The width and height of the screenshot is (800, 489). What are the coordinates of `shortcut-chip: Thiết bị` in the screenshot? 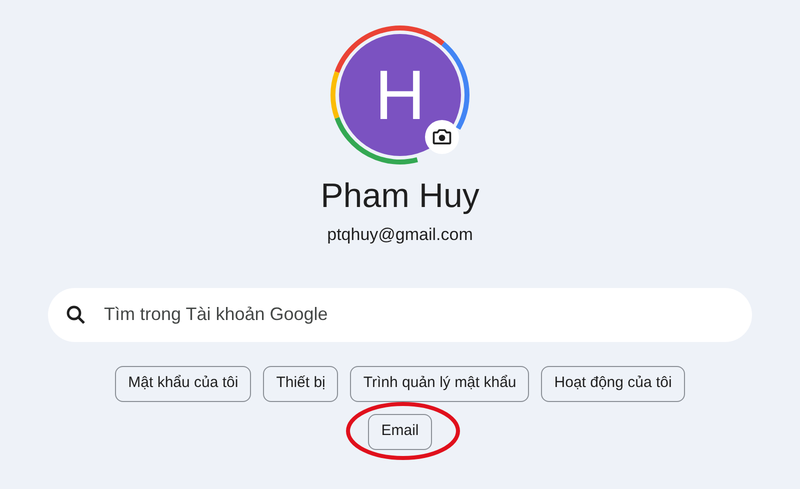 It's located at (300, 384).